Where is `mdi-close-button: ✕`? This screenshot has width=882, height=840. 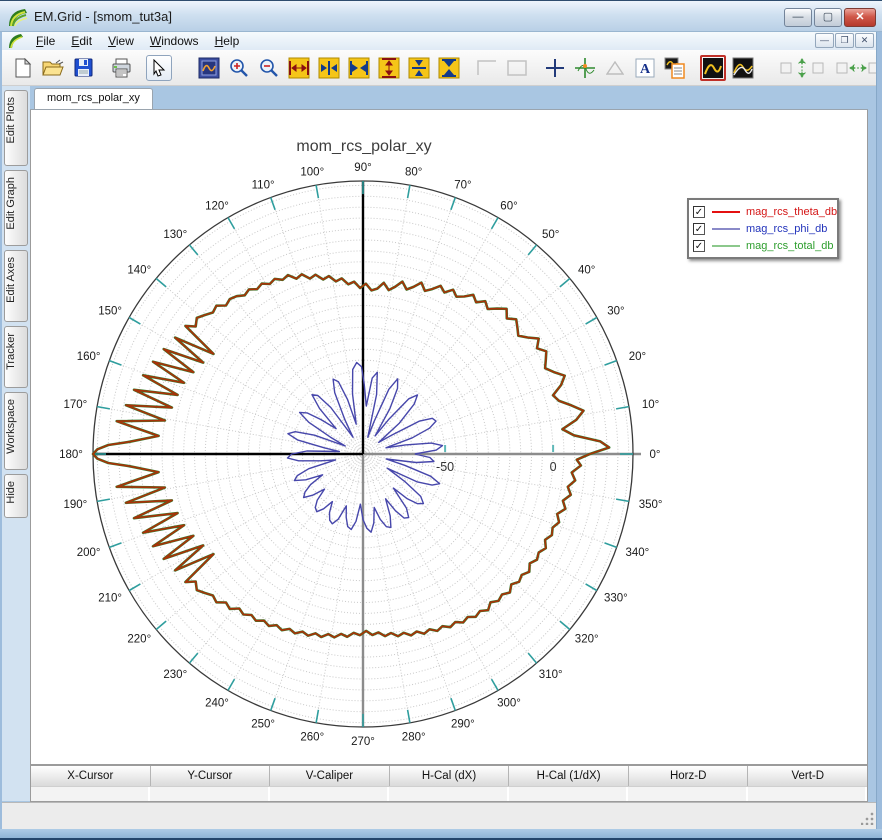
mdi-close-button: ✕ is located at coordinates (864, 40).